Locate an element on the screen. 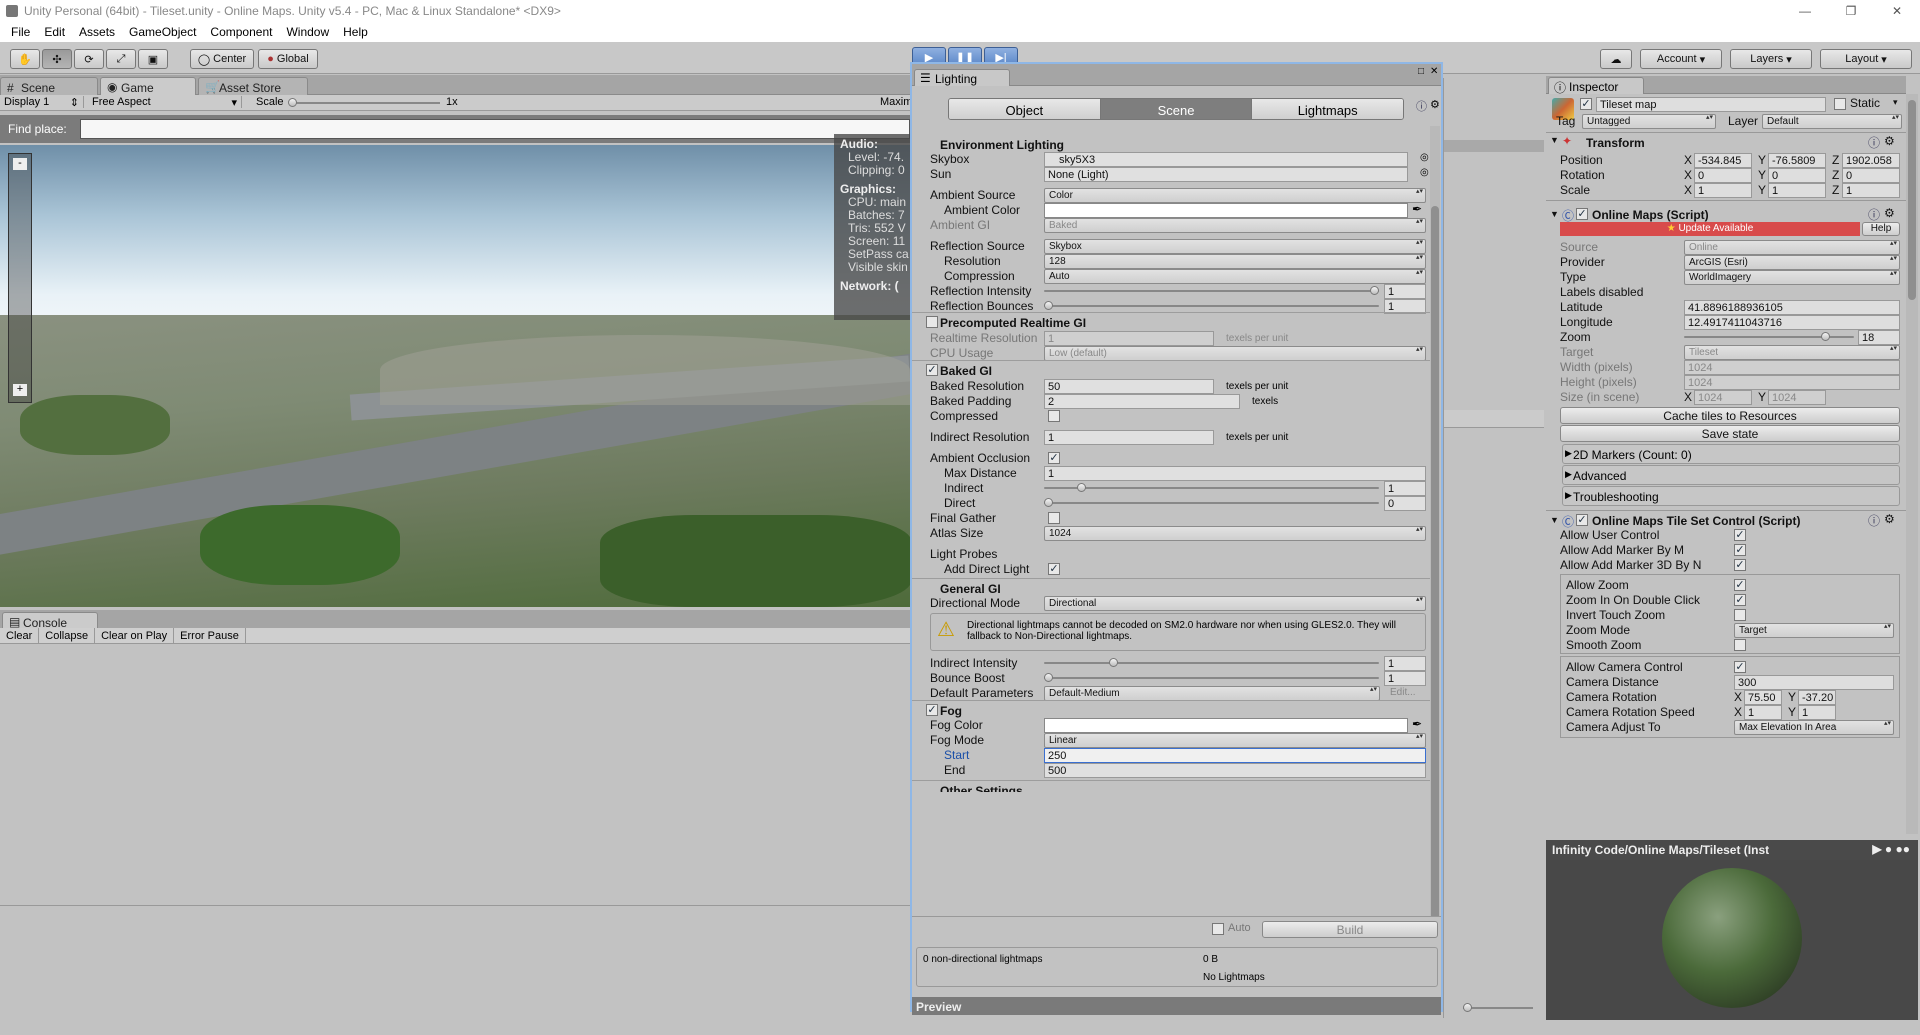 The image size is (1920, 1035). move-tool-icon: ✣ is located at coordinates (57, 59).